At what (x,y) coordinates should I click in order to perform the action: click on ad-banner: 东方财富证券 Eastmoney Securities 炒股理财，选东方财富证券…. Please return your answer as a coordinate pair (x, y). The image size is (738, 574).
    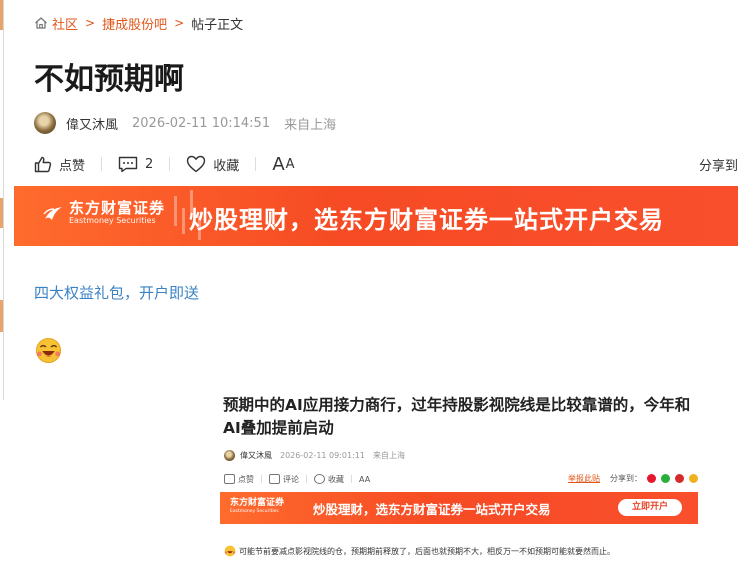
    Looking at the image, I should click on (376, 216).